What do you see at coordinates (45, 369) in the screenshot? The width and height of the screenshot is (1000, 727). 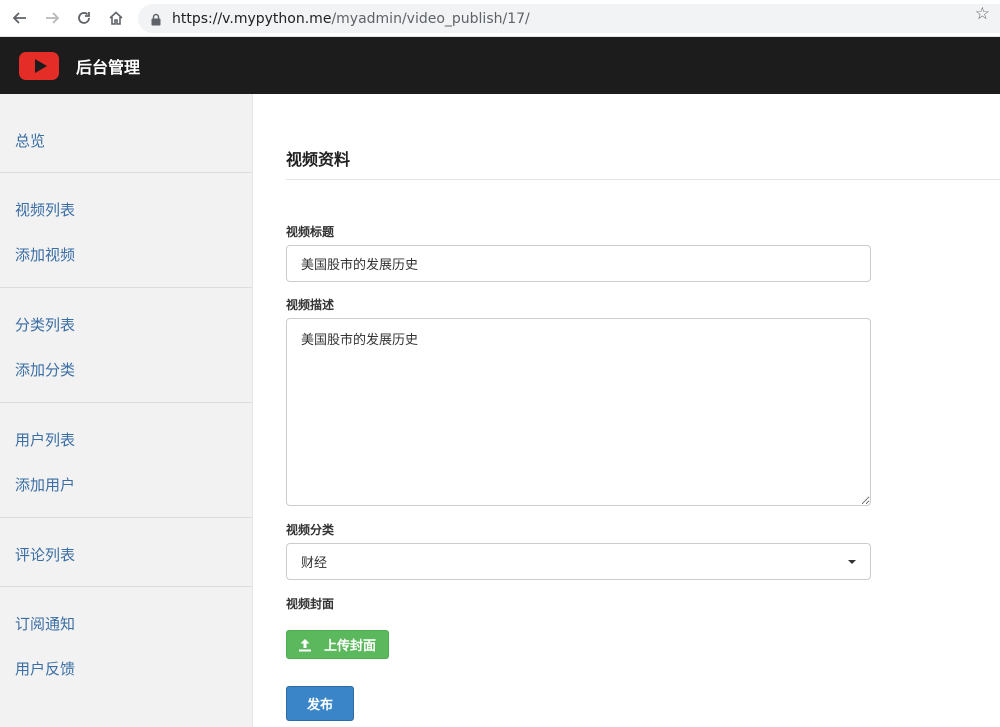 I see `sidebar-item-add-category: 添加分类` at bounding box center [45, 369].